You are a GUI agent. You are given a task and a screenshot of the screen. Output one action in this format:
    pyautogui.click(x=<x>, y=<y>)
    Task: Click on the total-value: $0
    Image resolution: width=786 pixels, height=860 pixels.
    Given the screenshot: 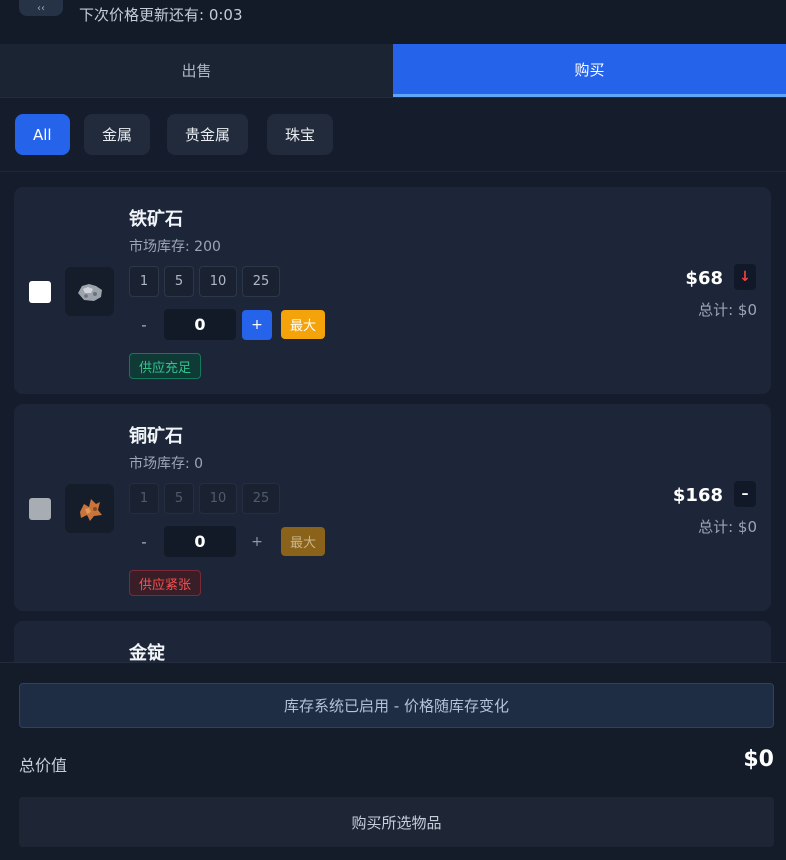 What is the action you would take?
    pyautogui.click(x=758, y=759)
    